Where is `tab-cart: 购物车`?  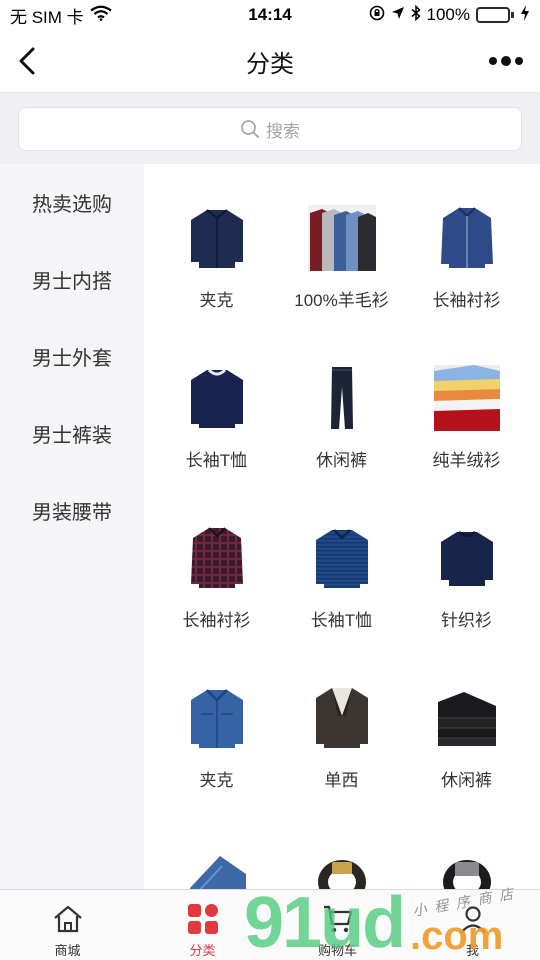
tab-cart: 购物车 is located at coordinates (337, 925).